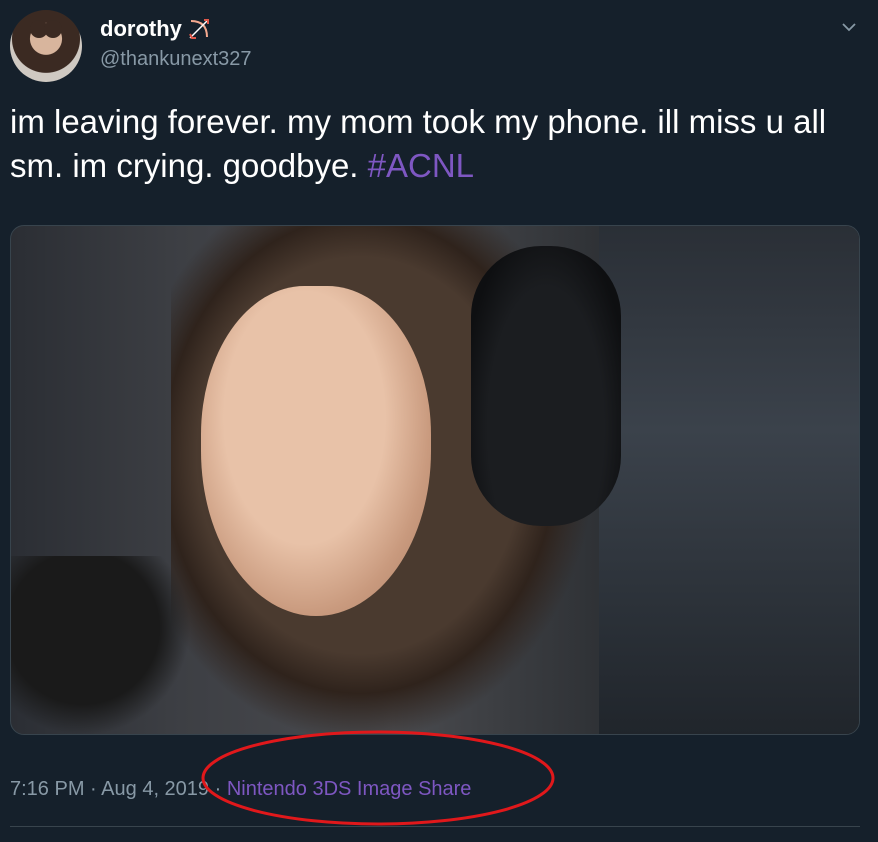 This screenshot has width=878, height=842. Describe the element at coordinates (435, 826) in the screenshot. I see `divider` at that location.